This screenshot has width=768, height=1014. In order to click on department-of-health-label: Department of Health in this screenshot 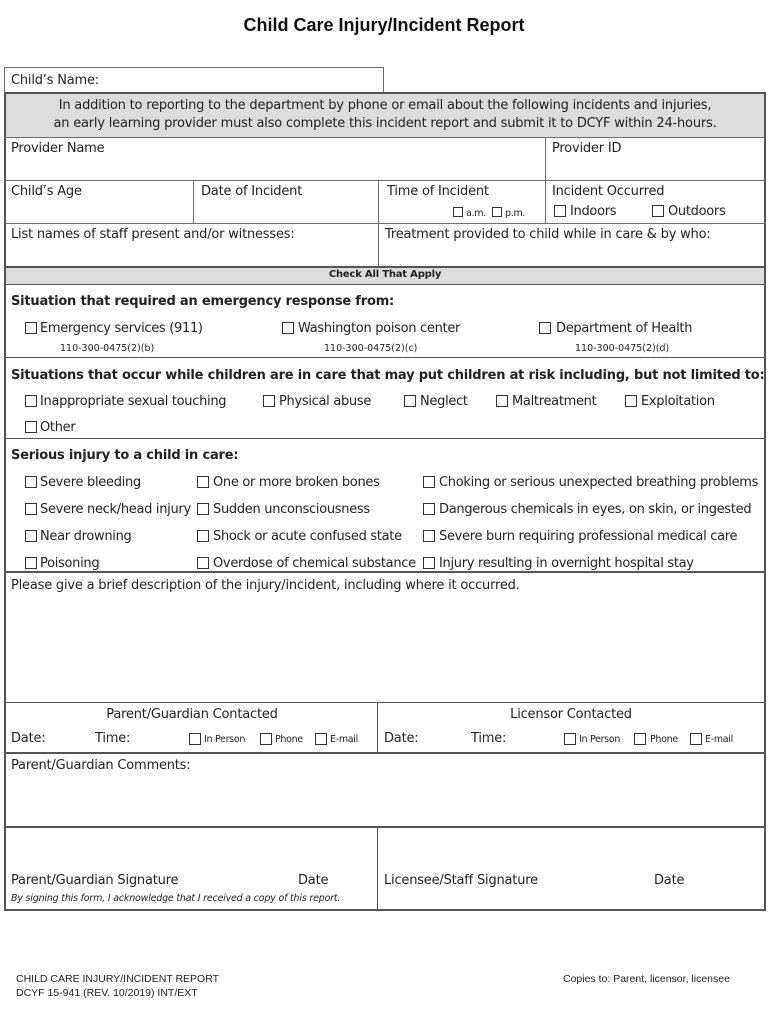, I will do `click(624, 328)`.